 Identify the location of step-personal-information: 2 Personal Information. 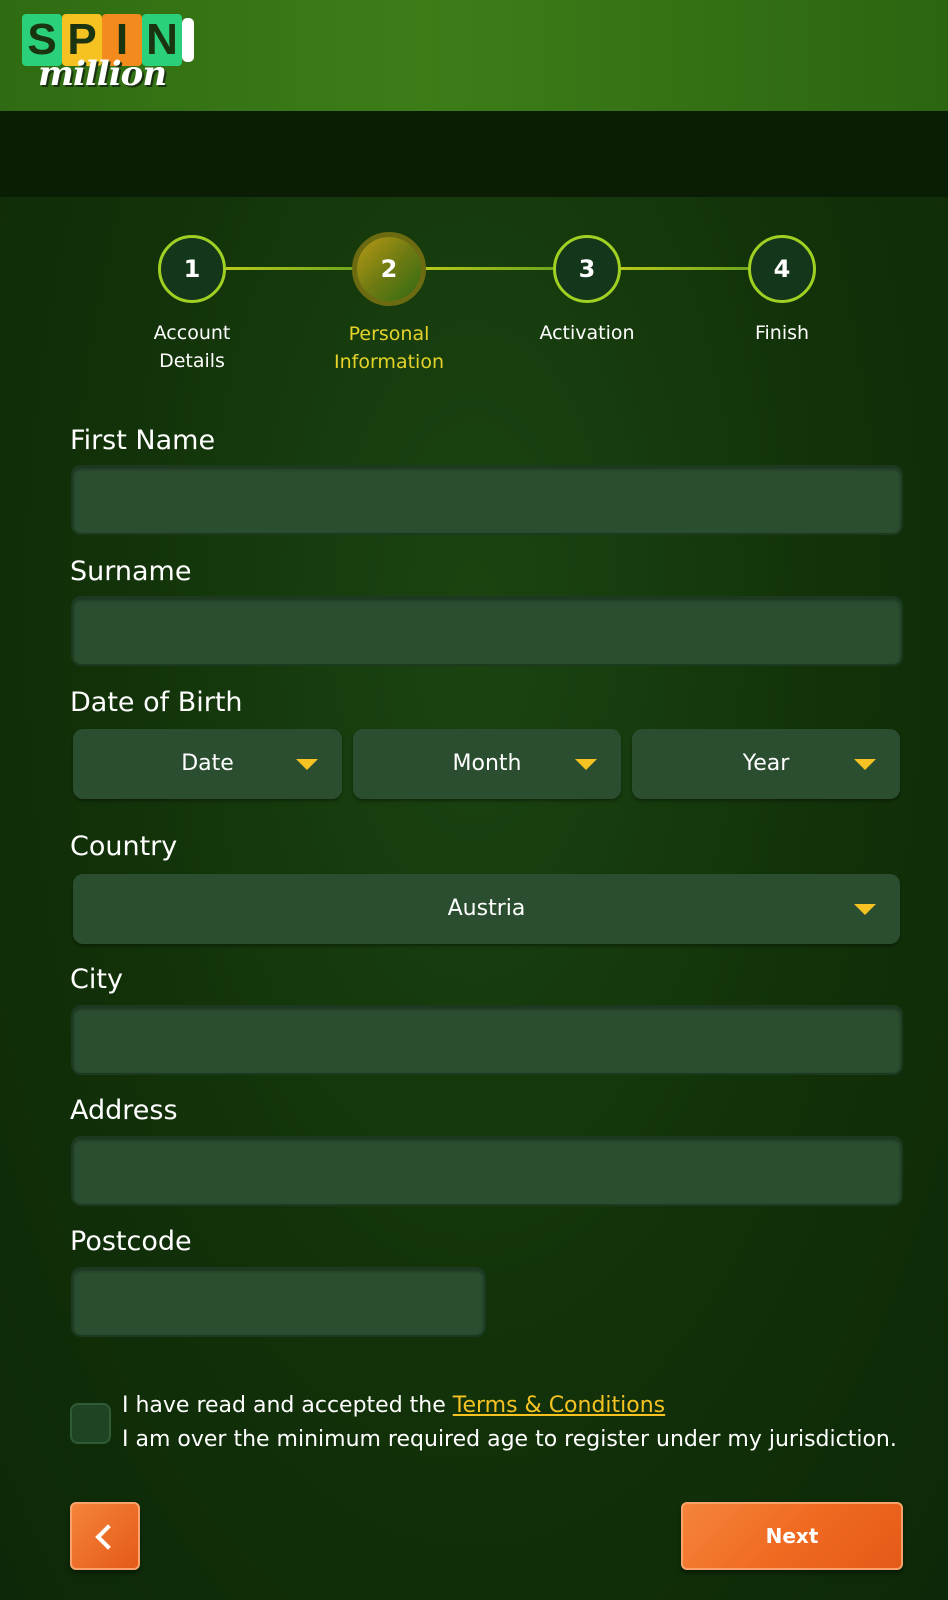
(389, 304).